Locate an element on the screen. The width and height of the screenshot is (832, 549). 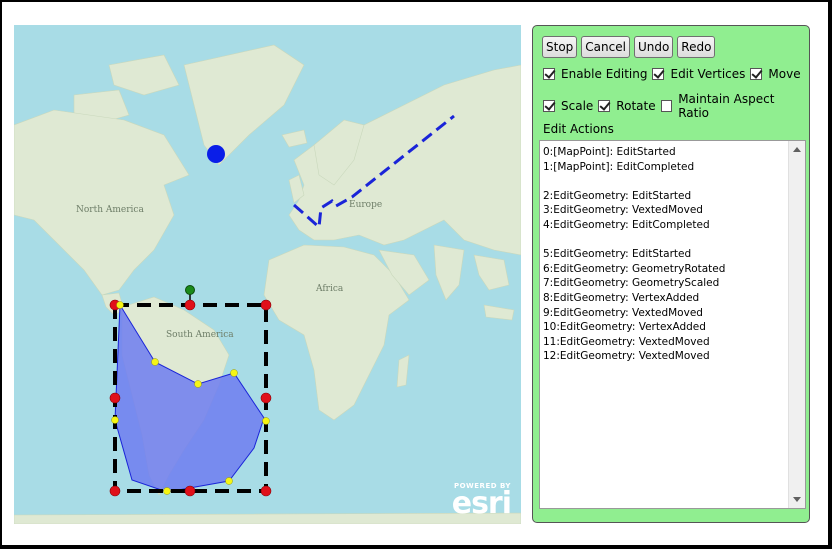
scale-handle-top-right is located at coordinates (266, 305).